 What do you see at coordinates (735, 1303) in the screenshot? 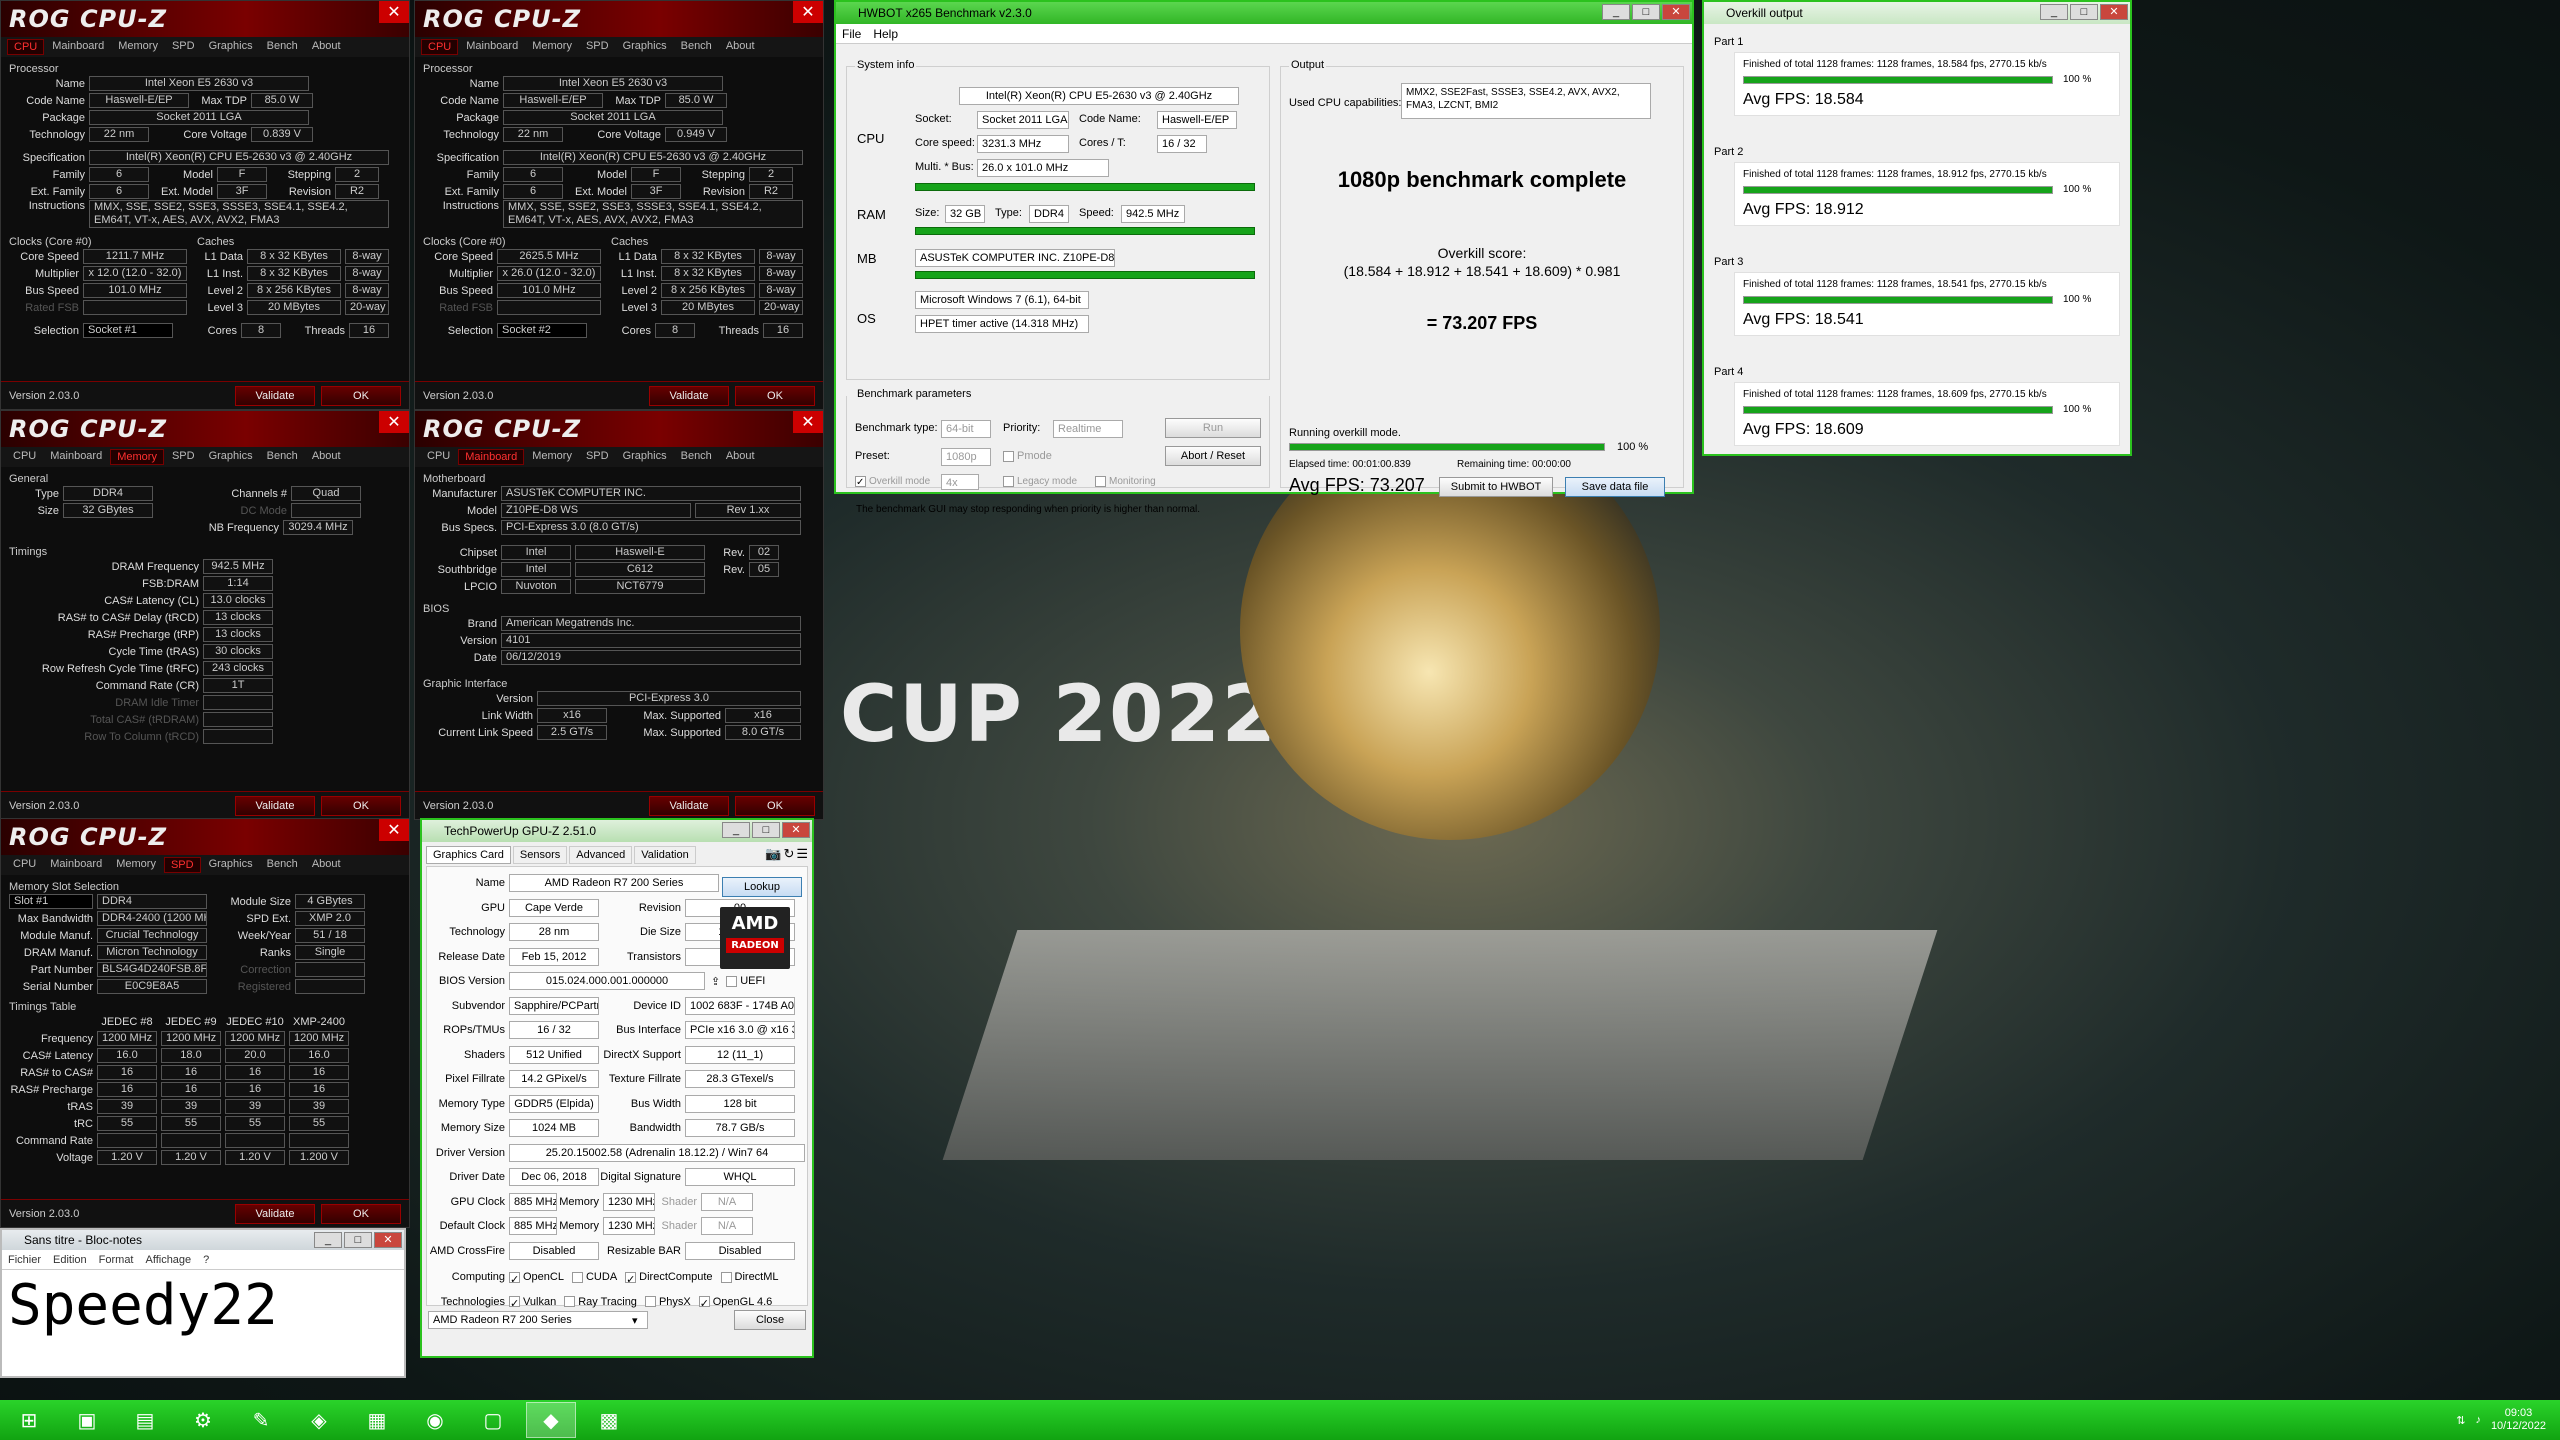
I see `tech-opengl: ✓ OpenGL 4.6` at bounding box center [735, 1303].